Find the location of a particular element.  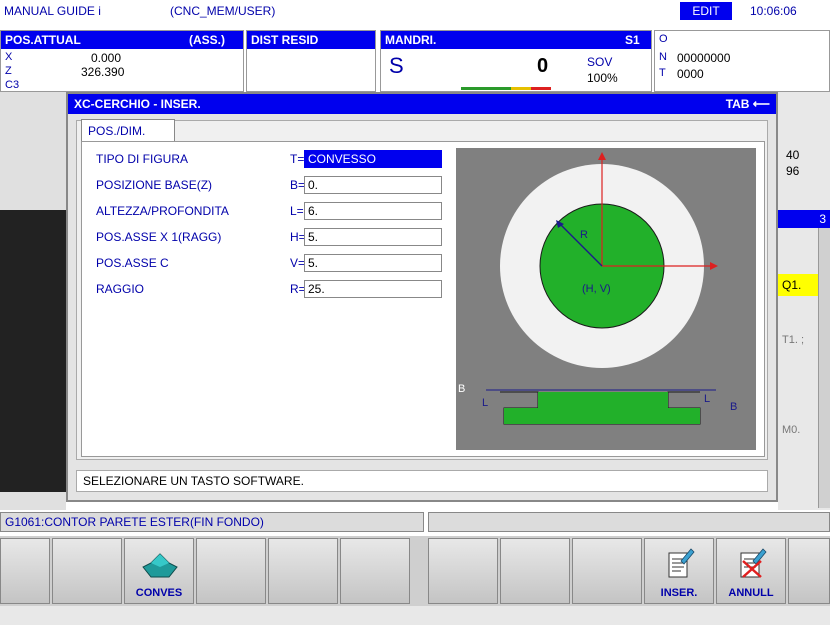

axis-x-label: X is located at coordinates (9, 57).